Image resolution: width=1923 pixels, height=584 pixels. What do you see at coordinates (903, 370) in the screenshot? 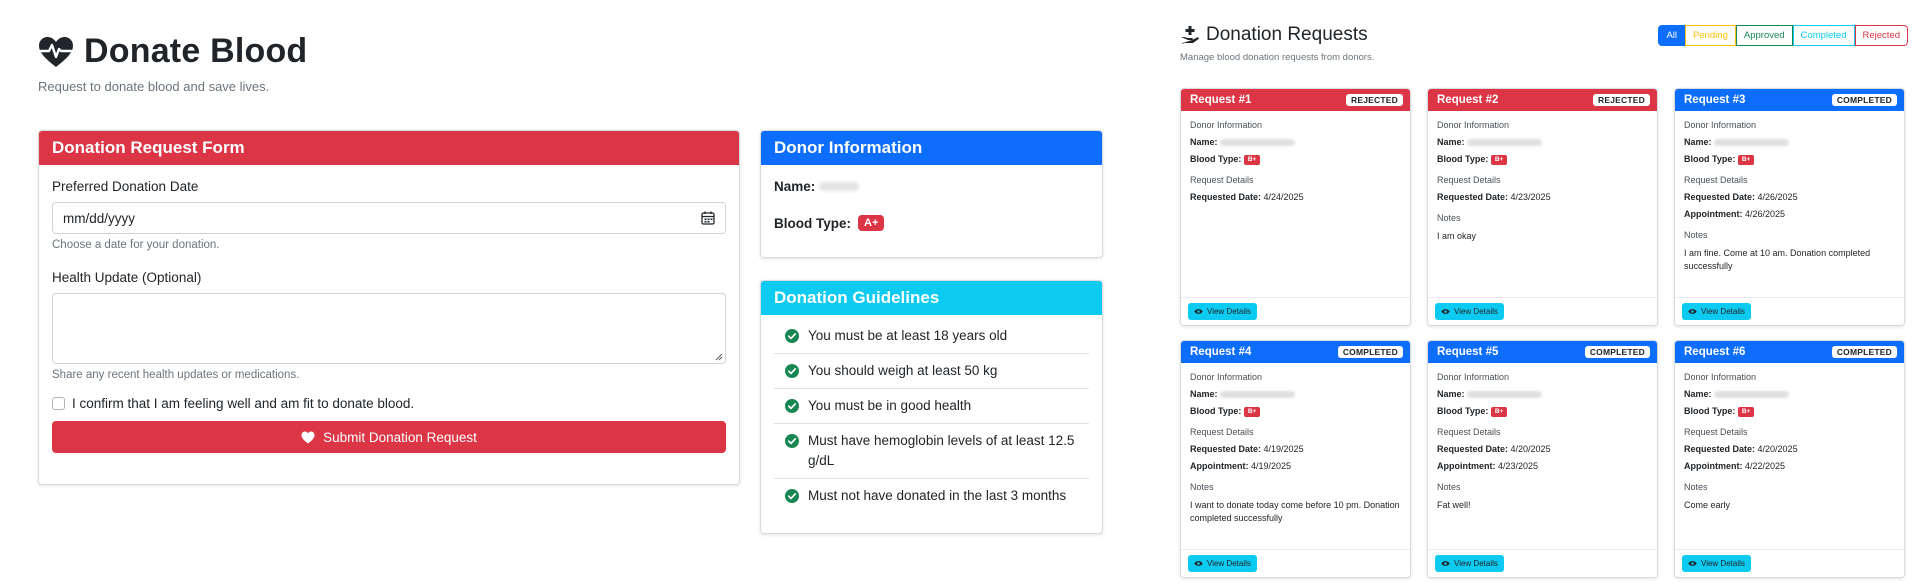
I see `guideline-text: You should weigh at least 50 kg` at bounding box center [903, 370].